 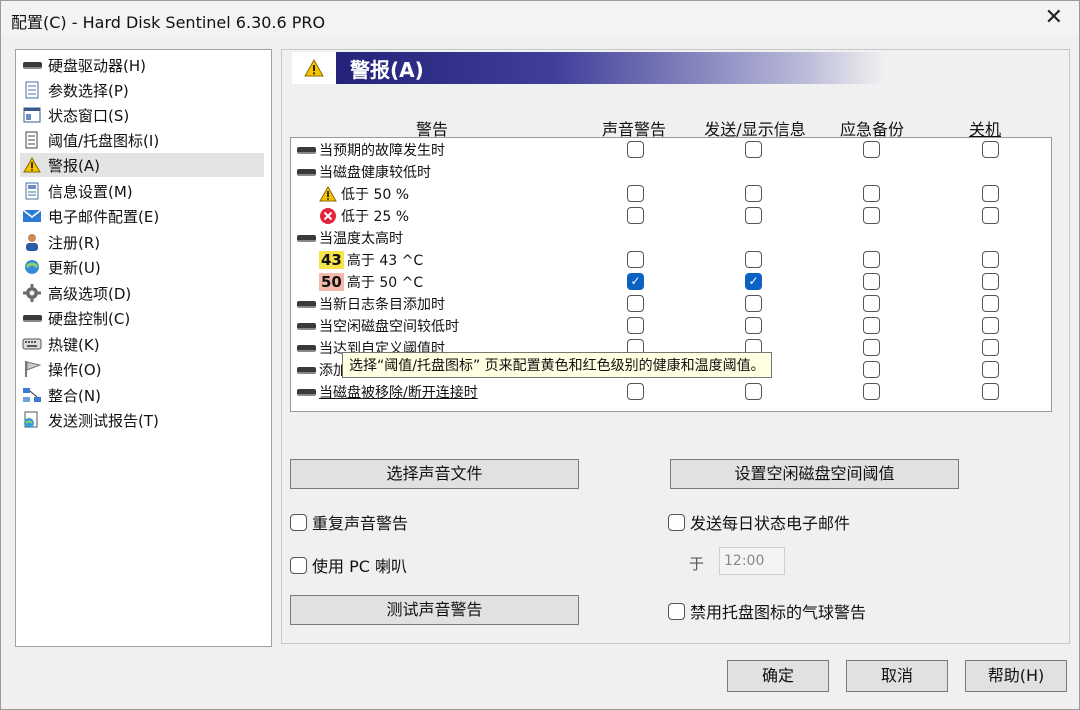 I want to click on disable-balloon-checkbox: 禁用托盘图标的气球警告, so click(x=767, y=611).